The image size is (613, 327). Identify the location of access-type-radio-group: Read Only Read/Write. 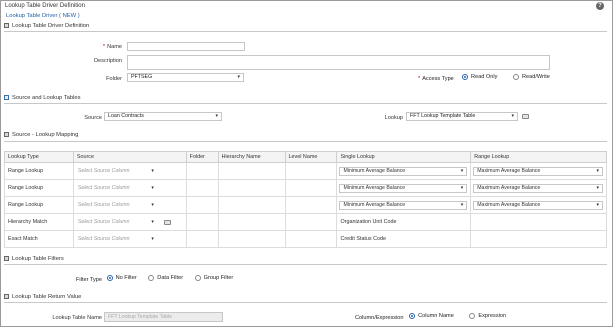
(506, 78).